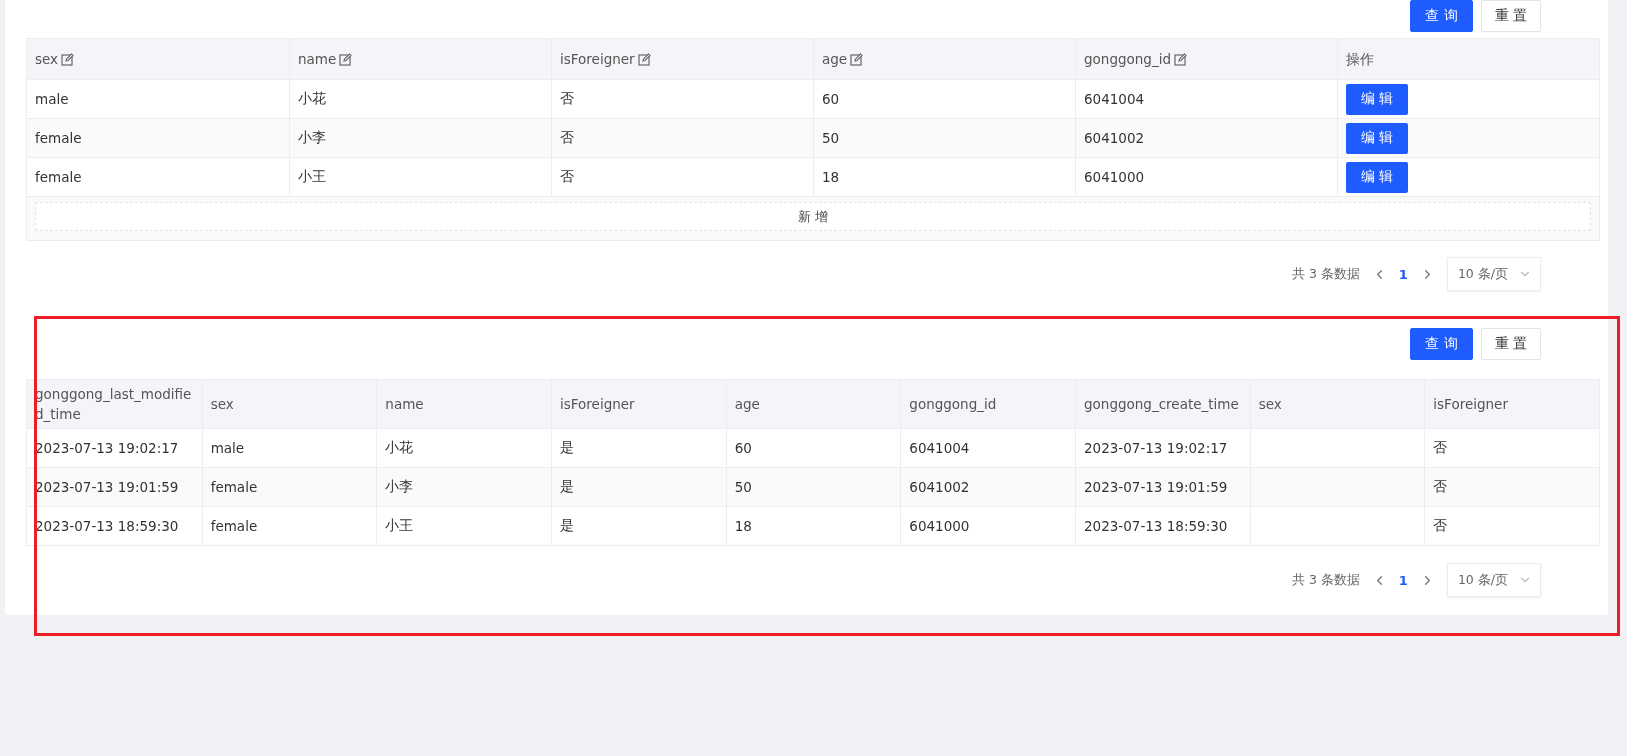  What do you see at coordinates (987, 404) in the screenshot?
I see `column-header: gonggong_id` at bounding box center [987, 404].